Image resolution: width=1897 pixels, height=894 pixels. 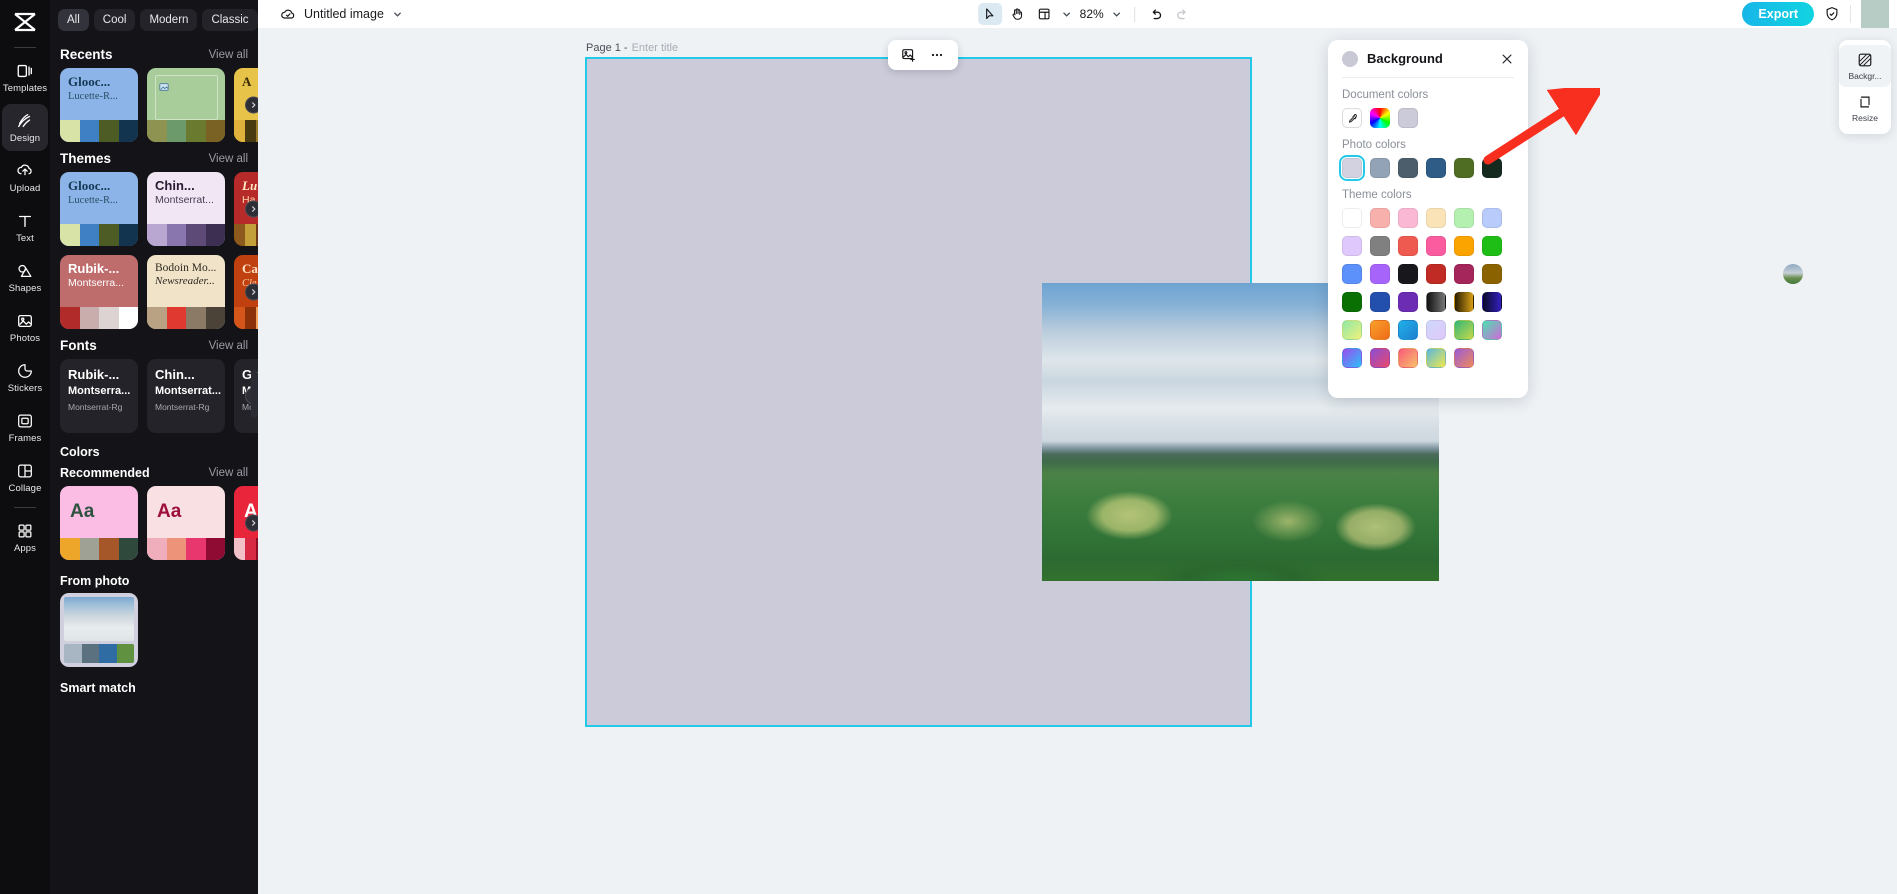 What do you see at coordinates (1017, 14) in the screenshot?
I see `hand-tool-button` at bounding box center [1017, 14].